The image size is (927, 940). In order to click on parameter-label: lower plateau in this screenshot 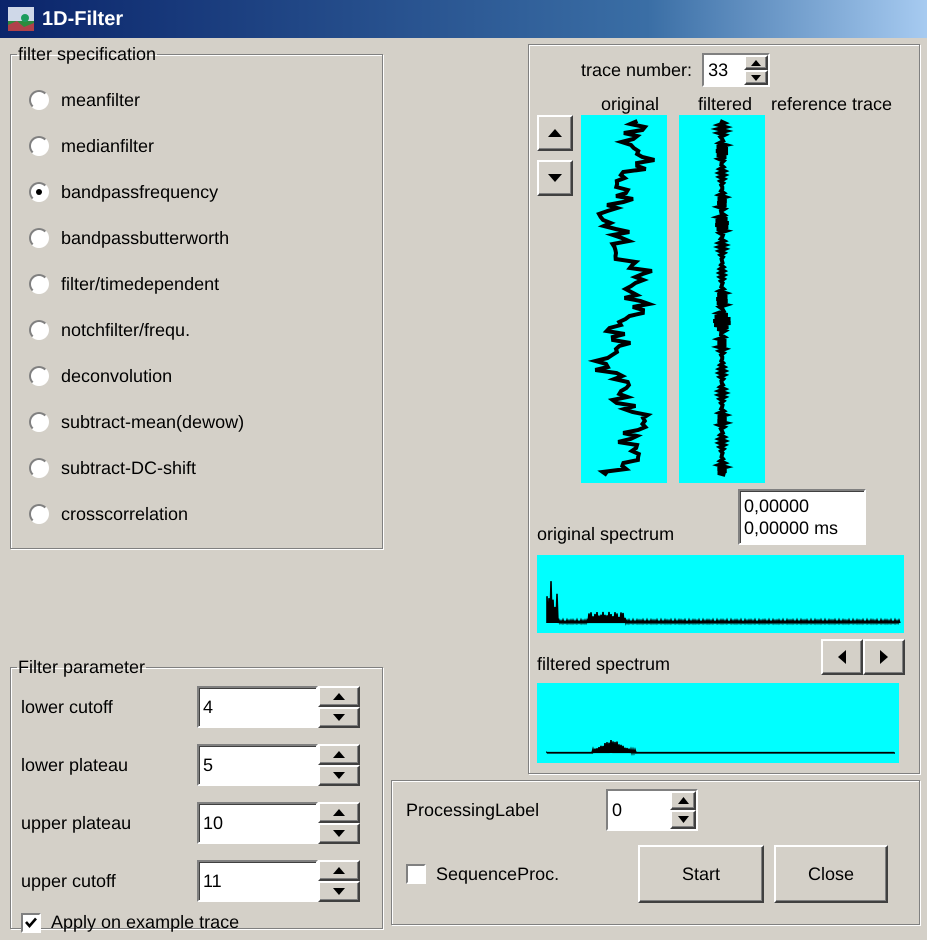, I will do `click(75, 765)`.